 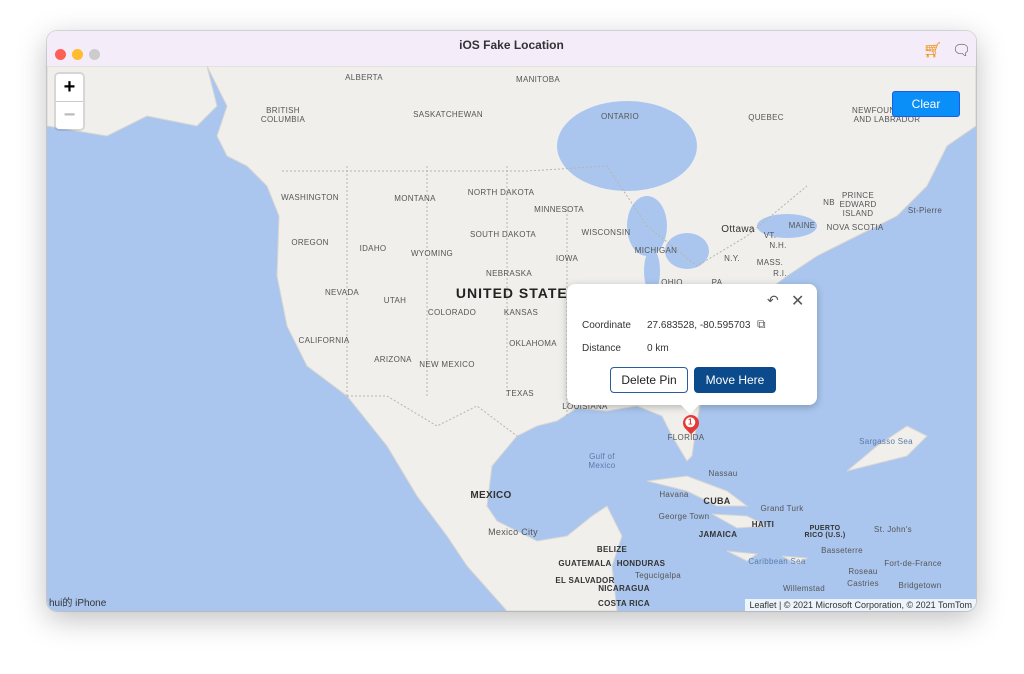 I want to click on distance-value: 0 km, so click(x=658, y=348).